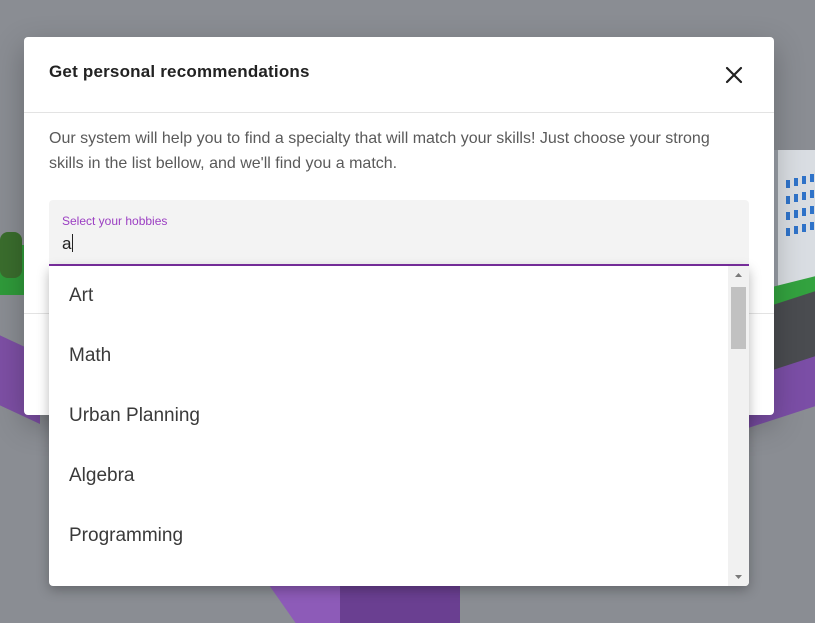  What do you see at coordinates (126, 535) in the screenshot?
I see `option-label: Programming` at bounding box center [126, 535].